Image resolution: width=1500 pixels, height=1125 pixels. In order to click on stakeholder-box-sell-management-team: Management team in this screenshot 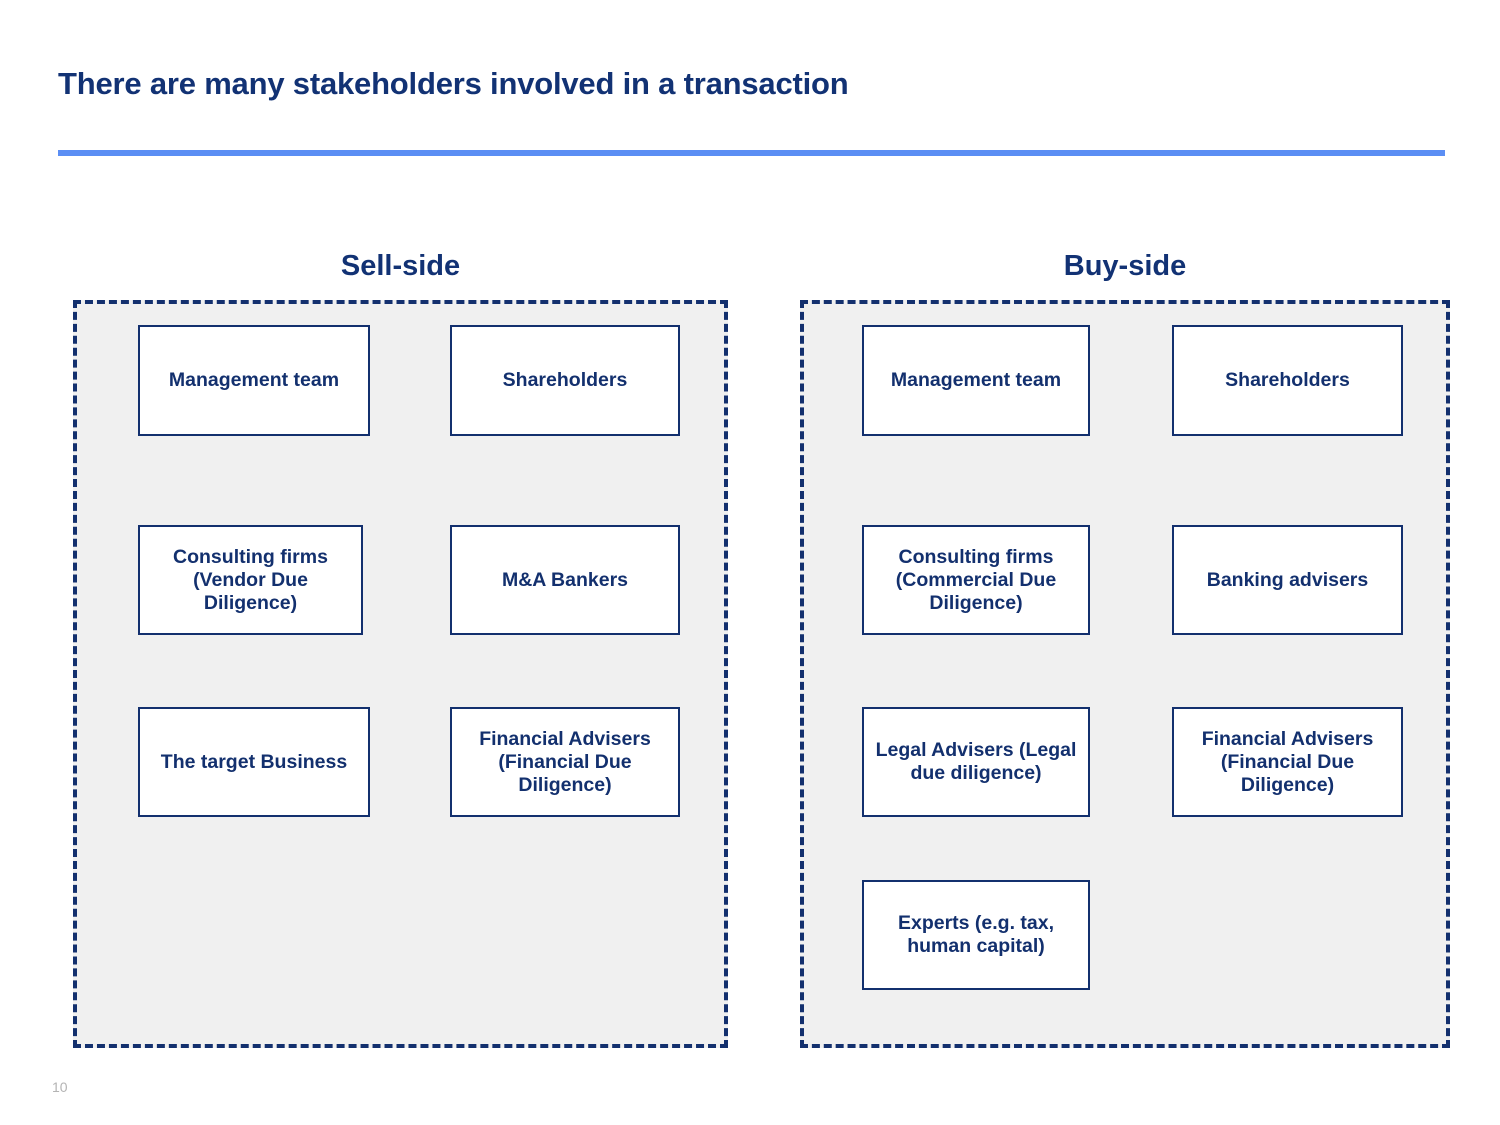, I will do `click(254, 380)`.